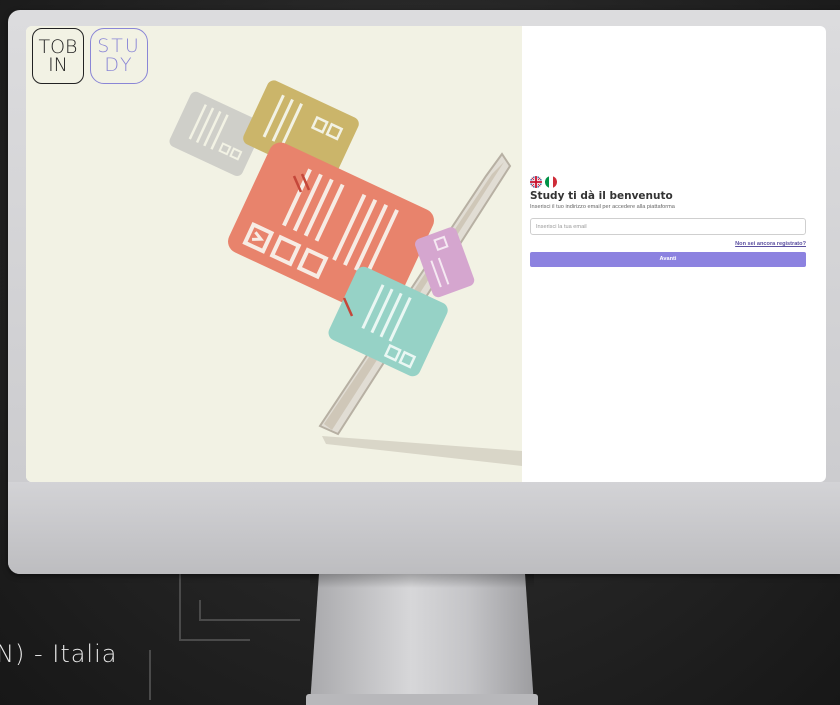  What do you see at coordinates (422, 581) in the screenshot?
I see `stand-shadow` at bounding box center [422, 581].